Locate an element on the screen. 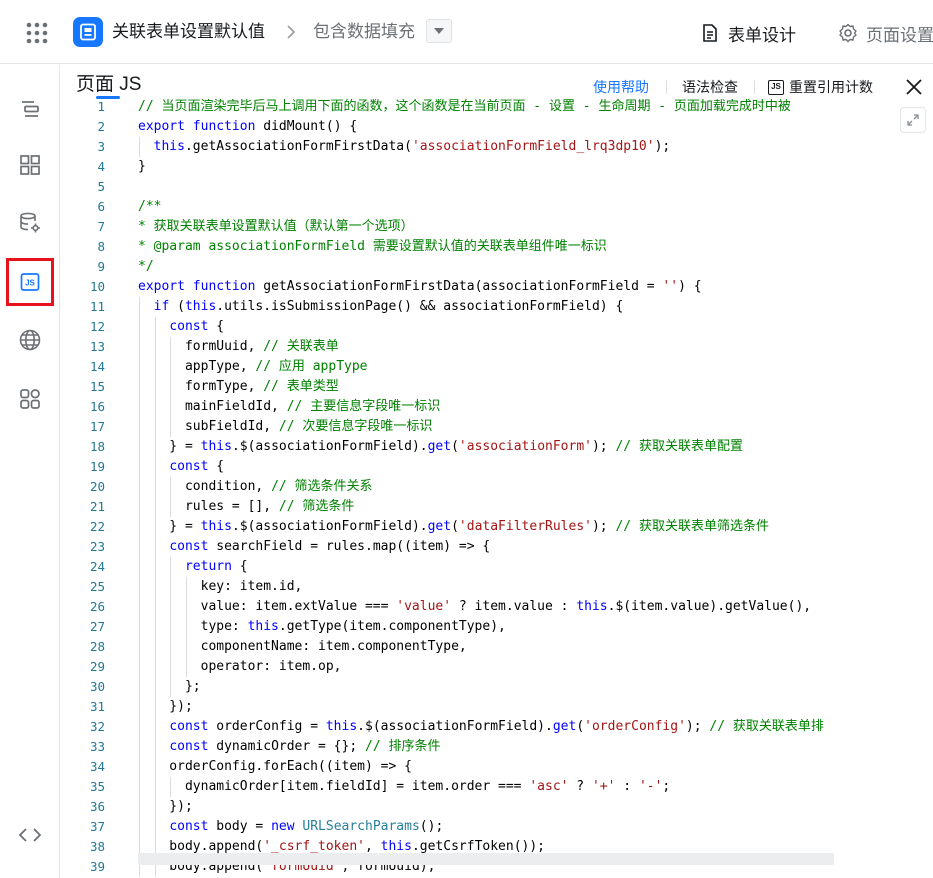 This screenshot has height=878, width=933. code-token: // 获取关联表单配置 is located at coordinates (679, 446).